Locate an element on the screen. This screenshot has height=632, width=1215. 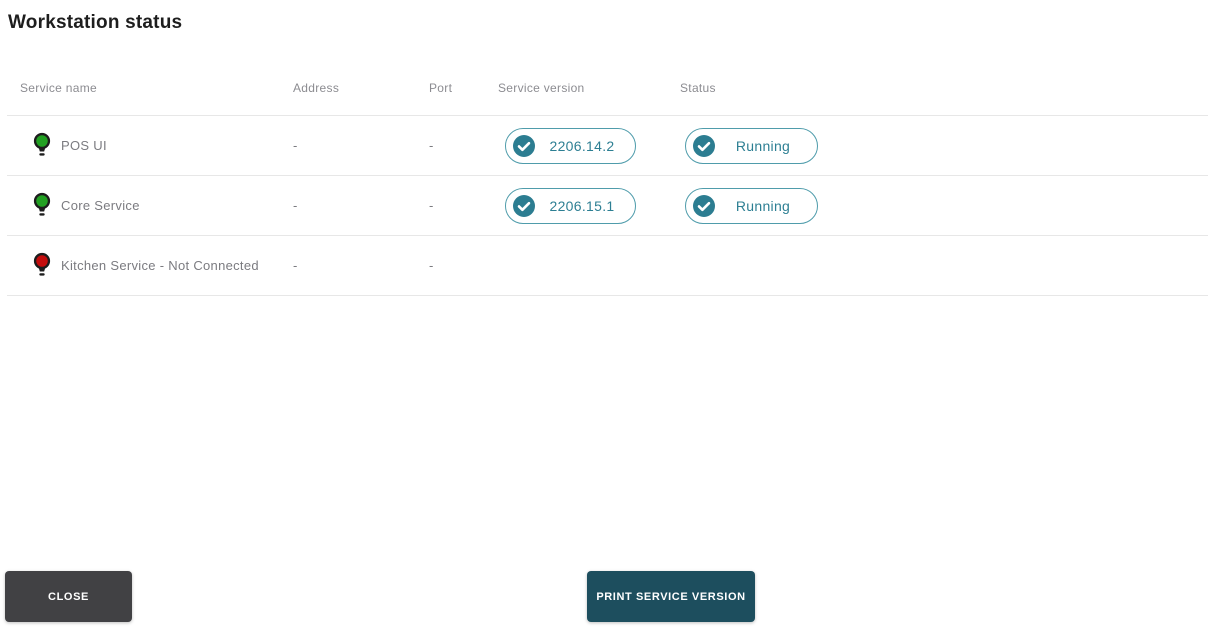
service-name-label: POS UI is located at coordinates (84, 145).